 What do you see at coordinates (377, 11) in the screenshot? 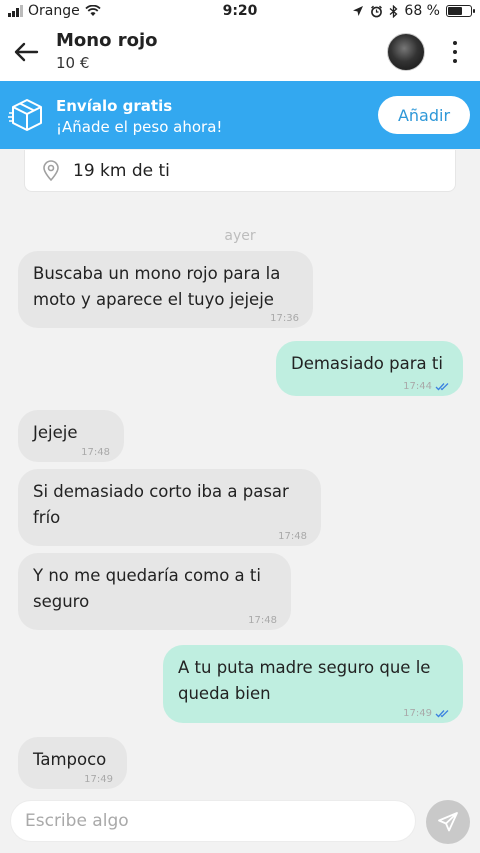
I see `alarm-icon` at bounding box center [377, 11].